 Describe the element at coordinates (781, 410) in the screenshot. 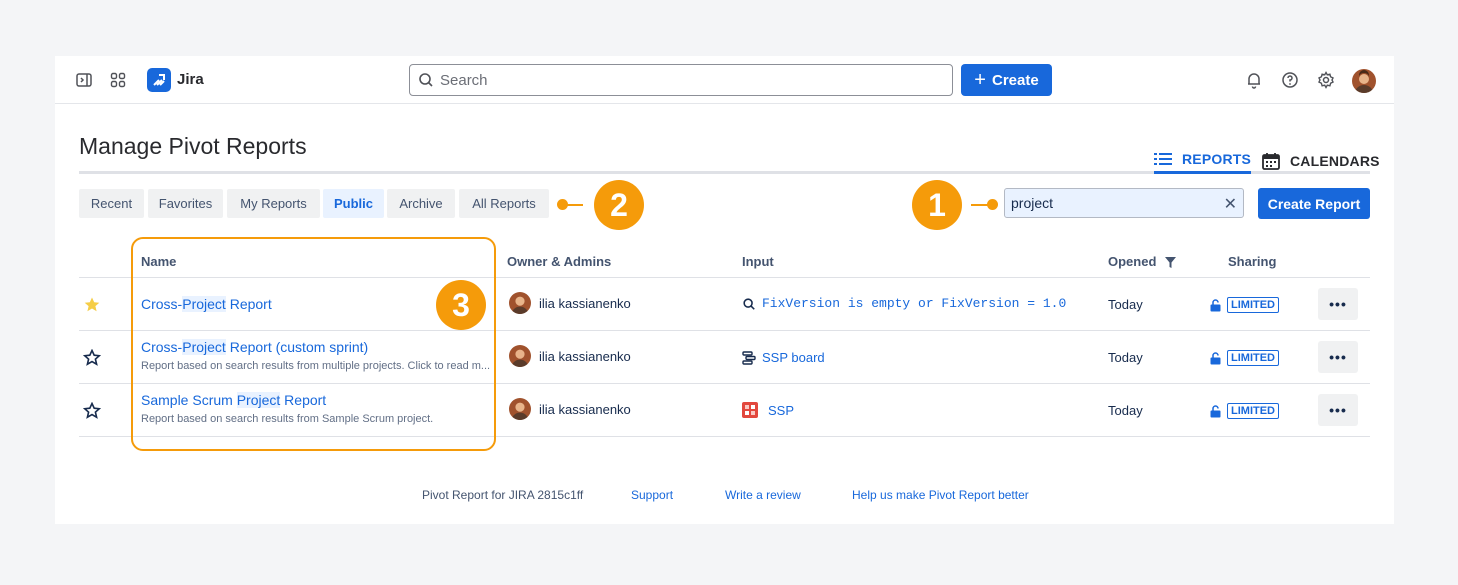

I see `input-project: SSP` at that location.